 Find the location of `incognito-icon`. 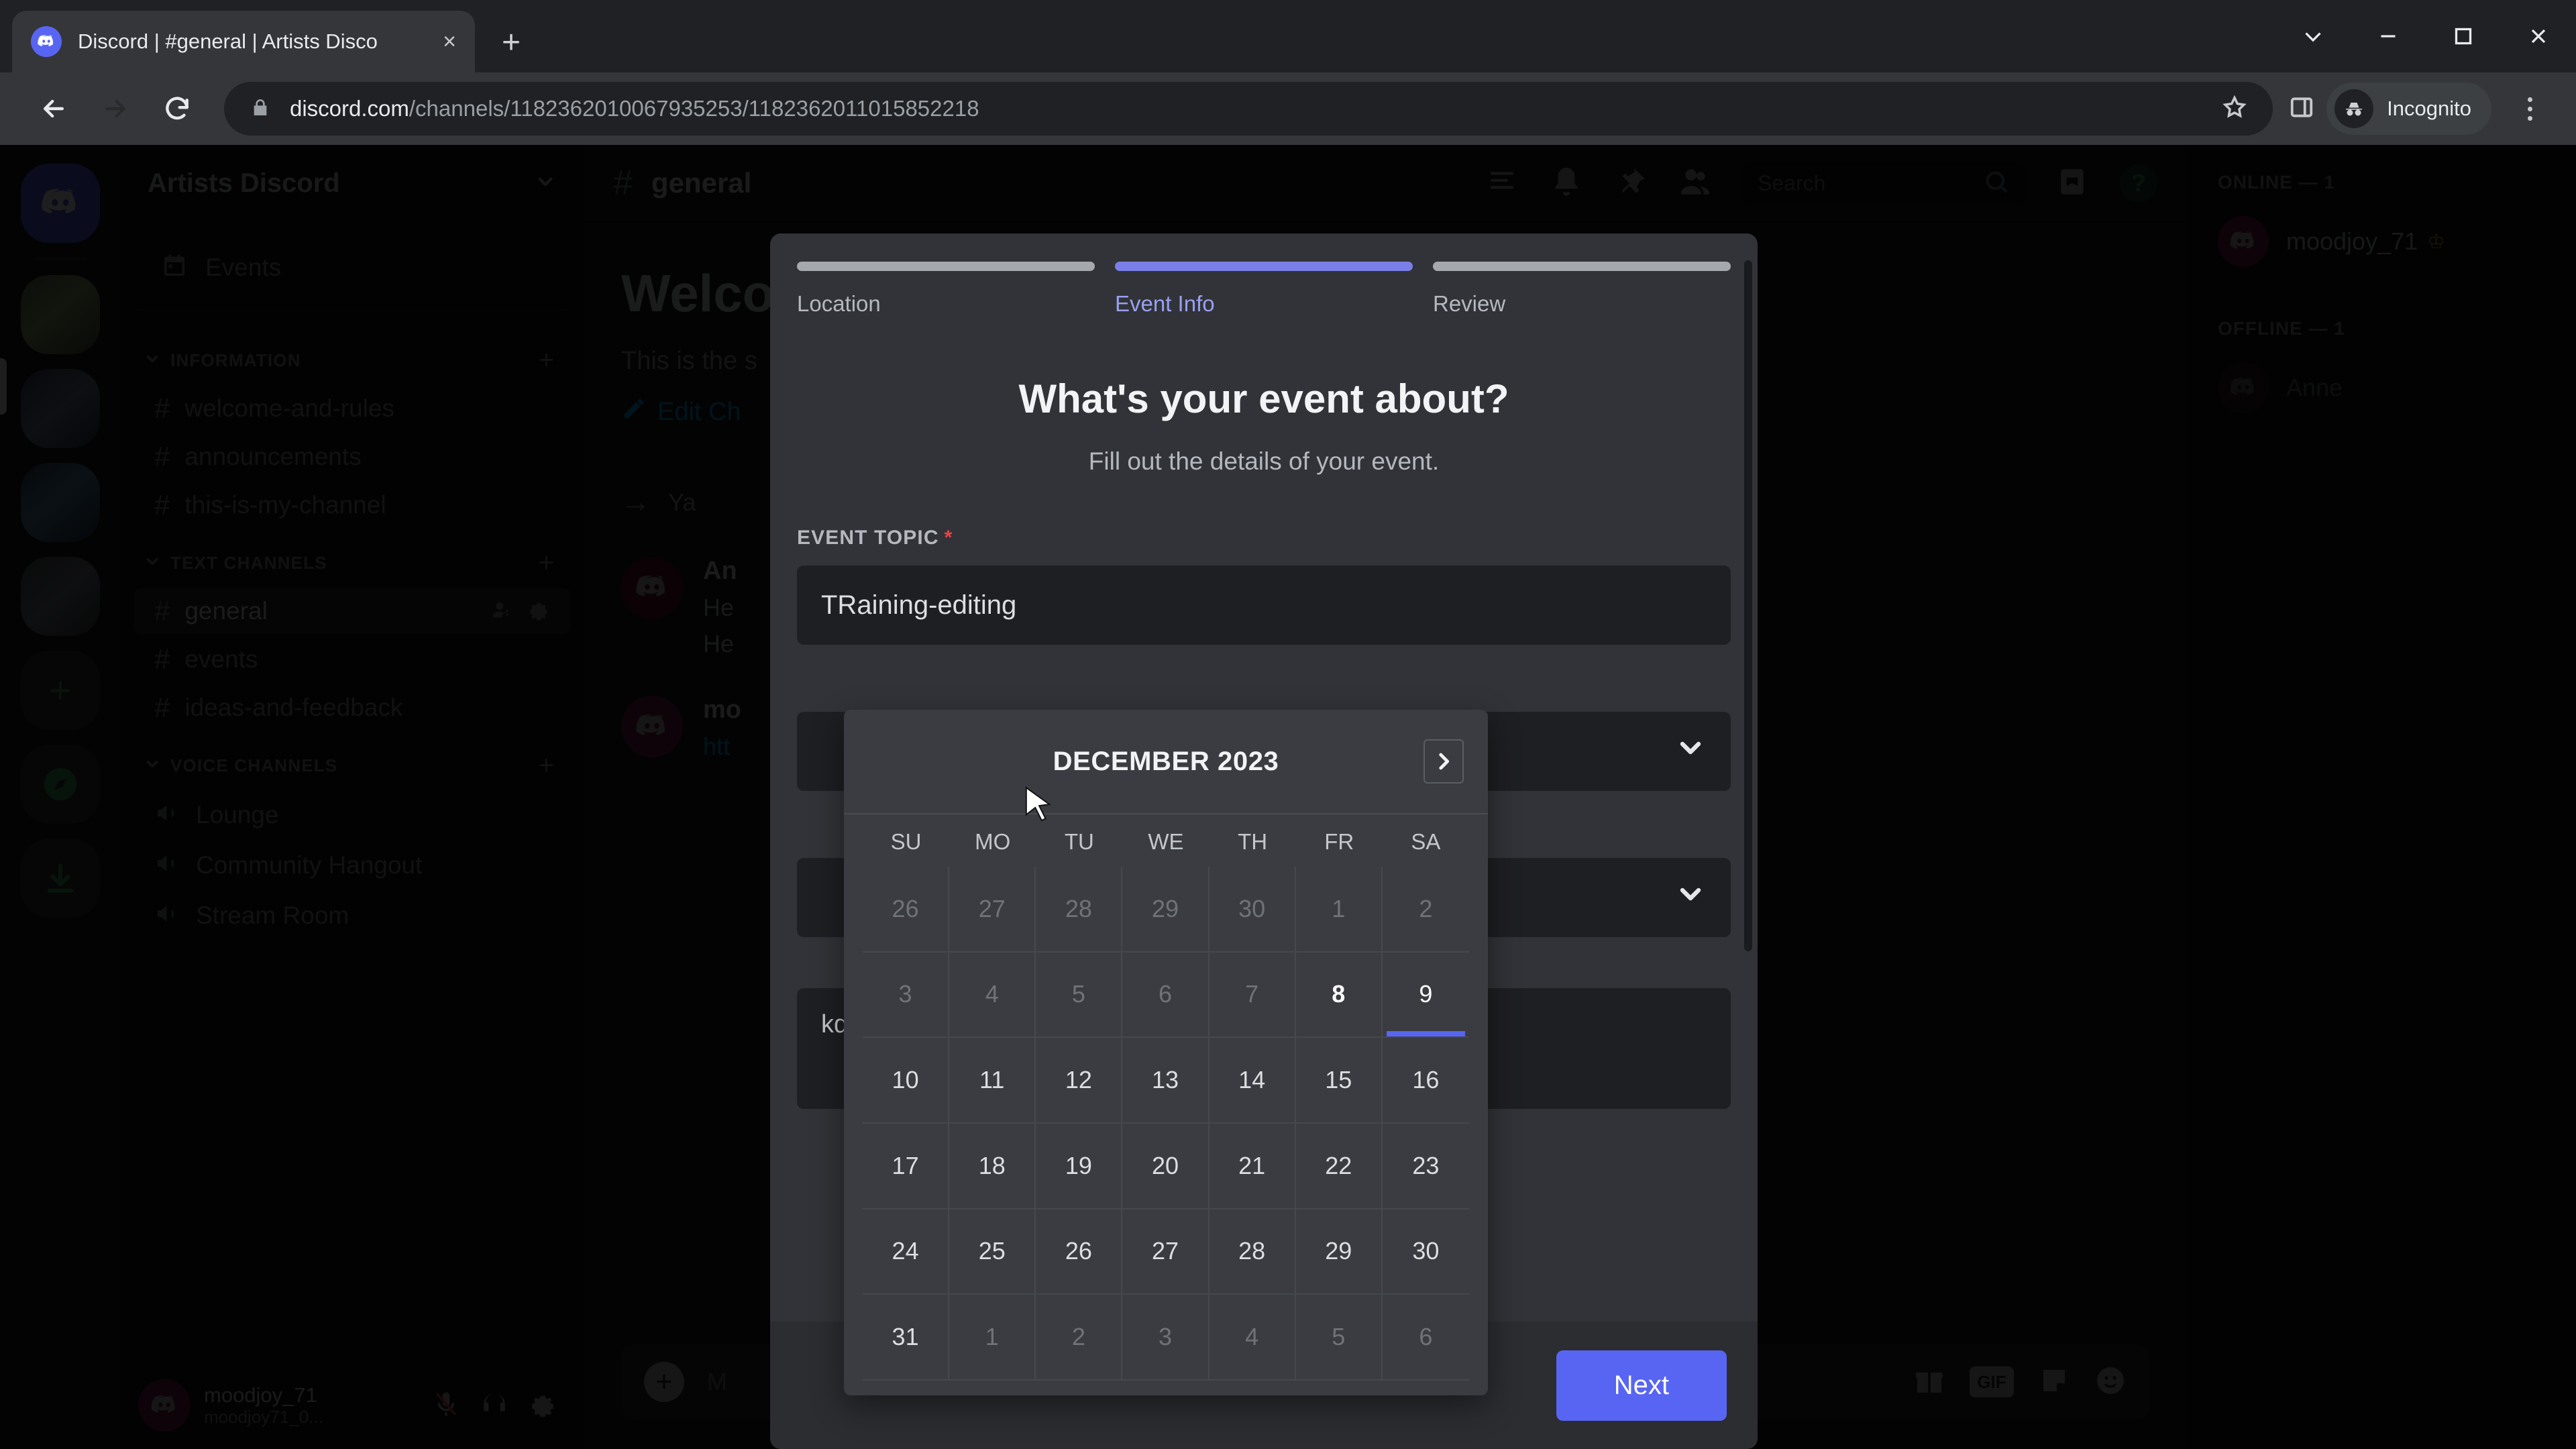

incognito-icon is located at coordinates (2354, 108).